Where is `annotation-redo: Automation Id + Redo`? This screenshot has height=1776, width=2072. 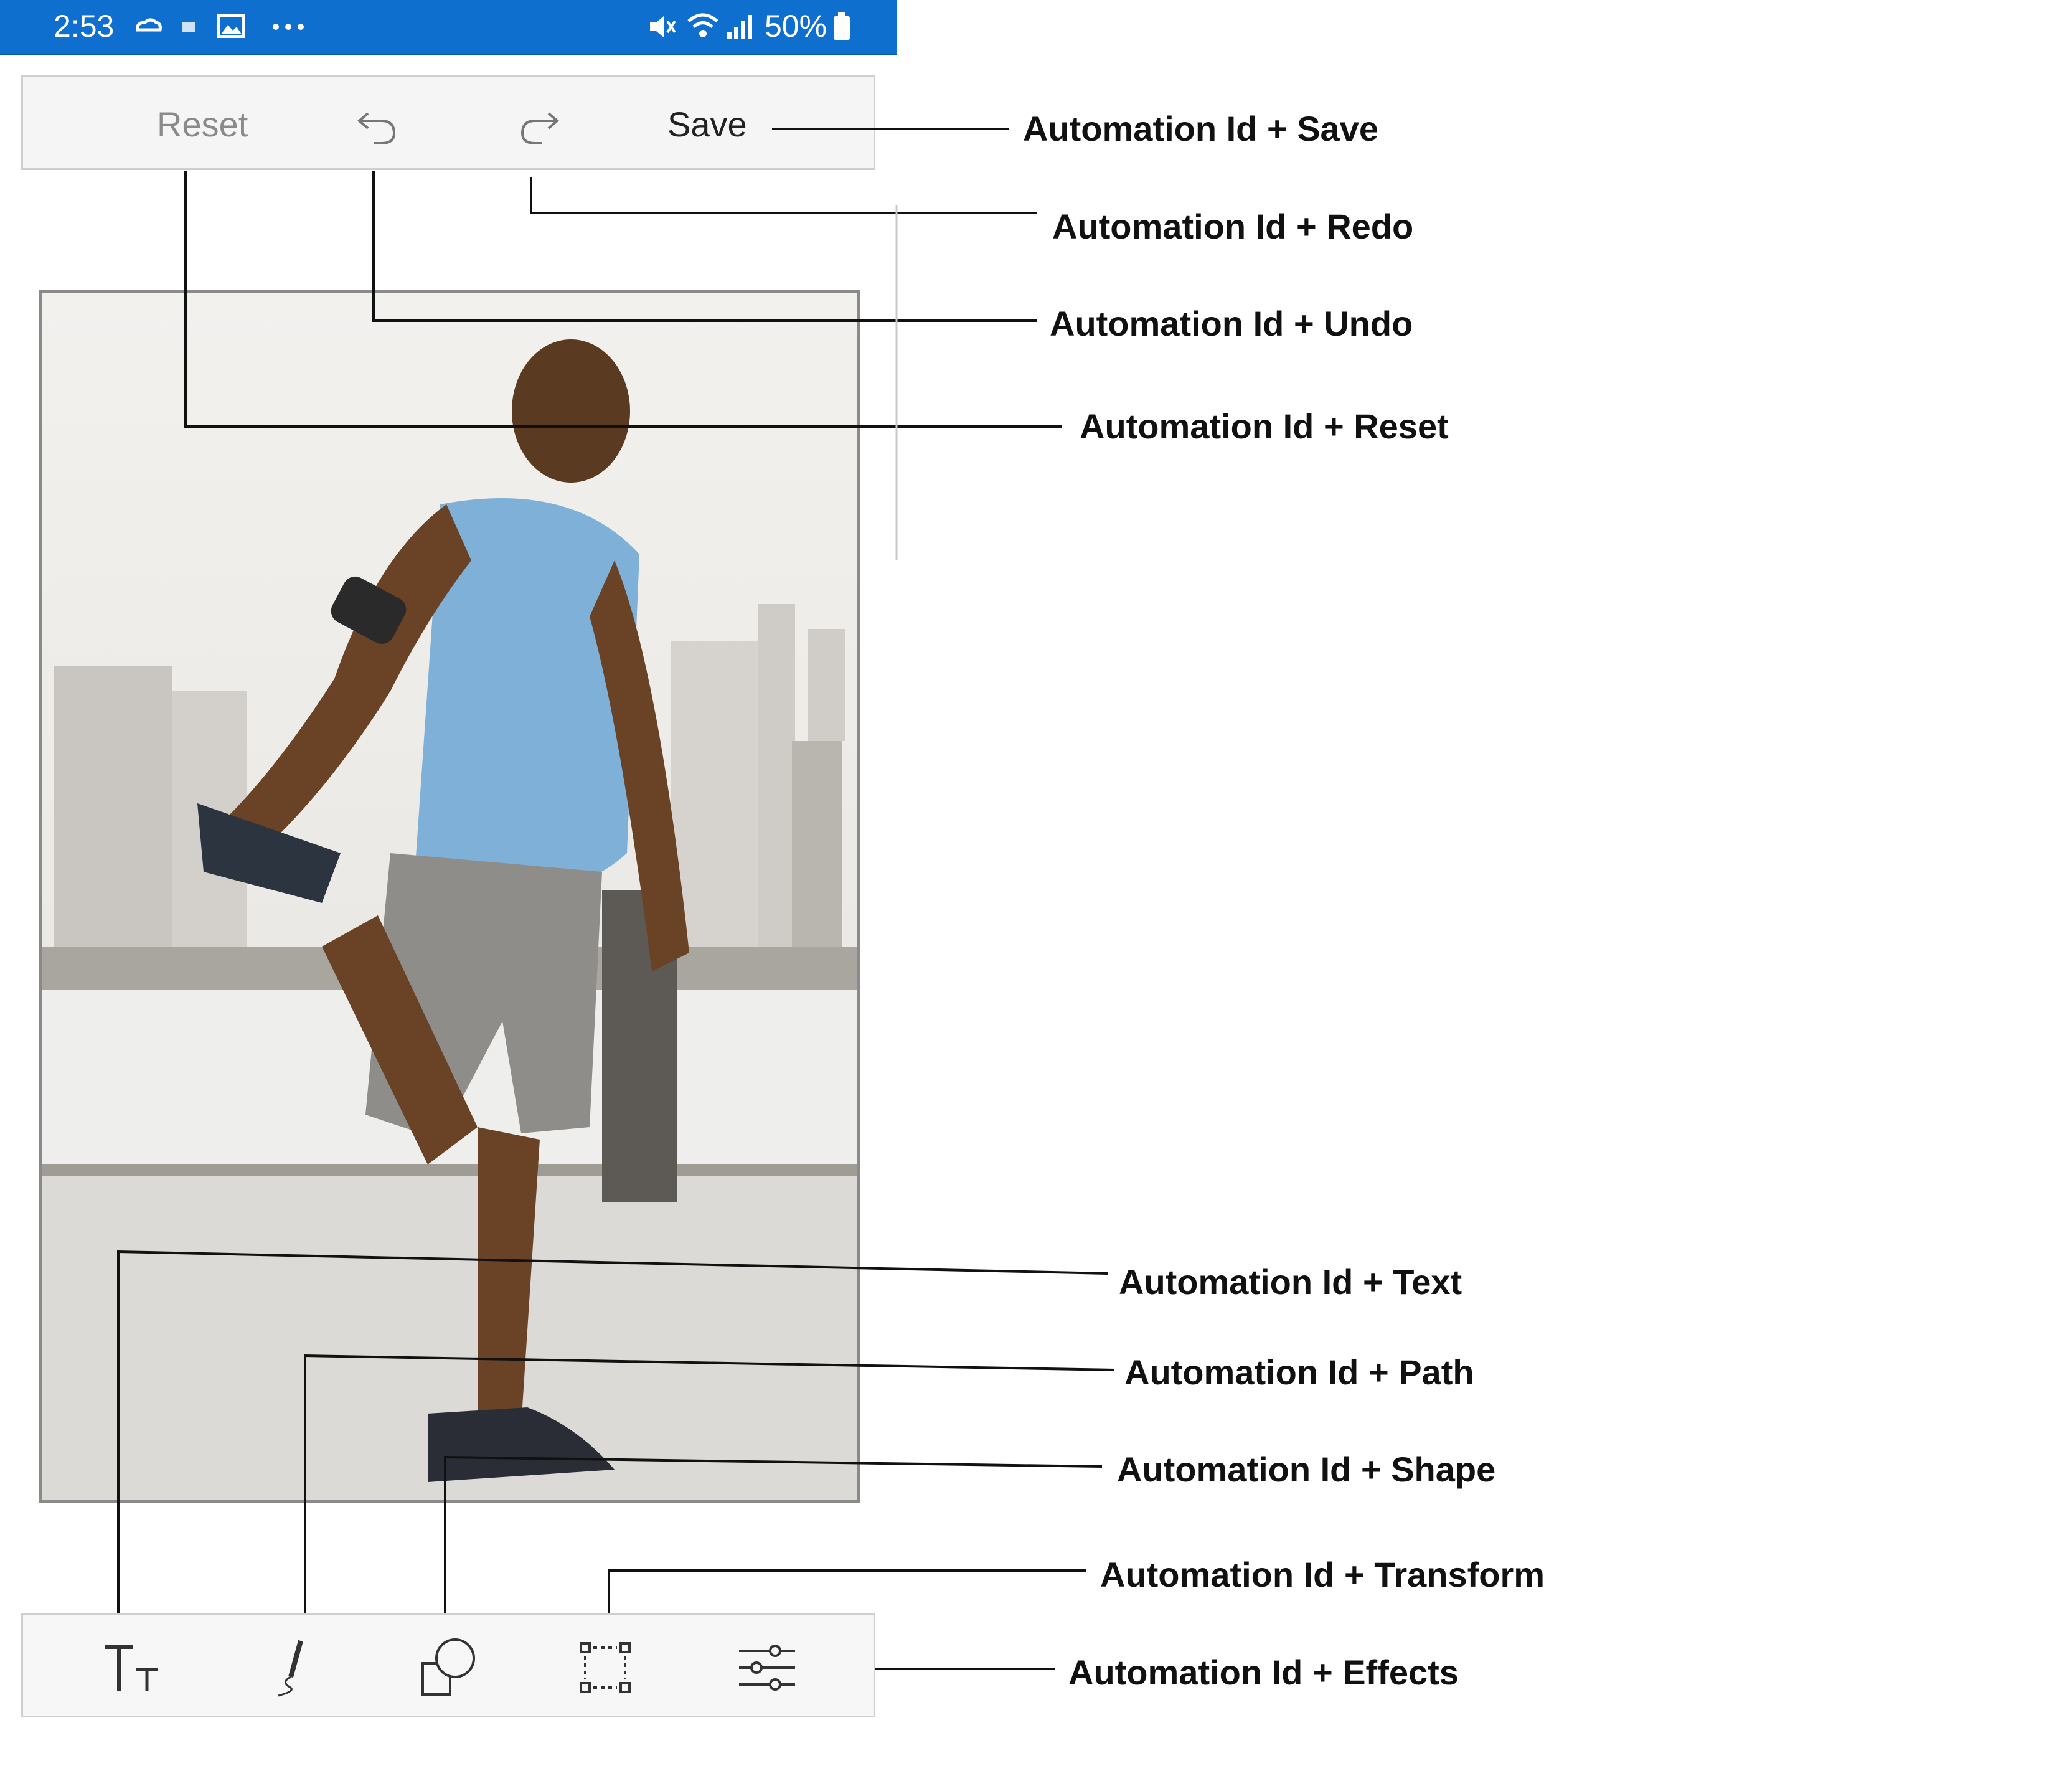
annotation-redo: Automation Id + Redo is located at coordinates (1233, 226).